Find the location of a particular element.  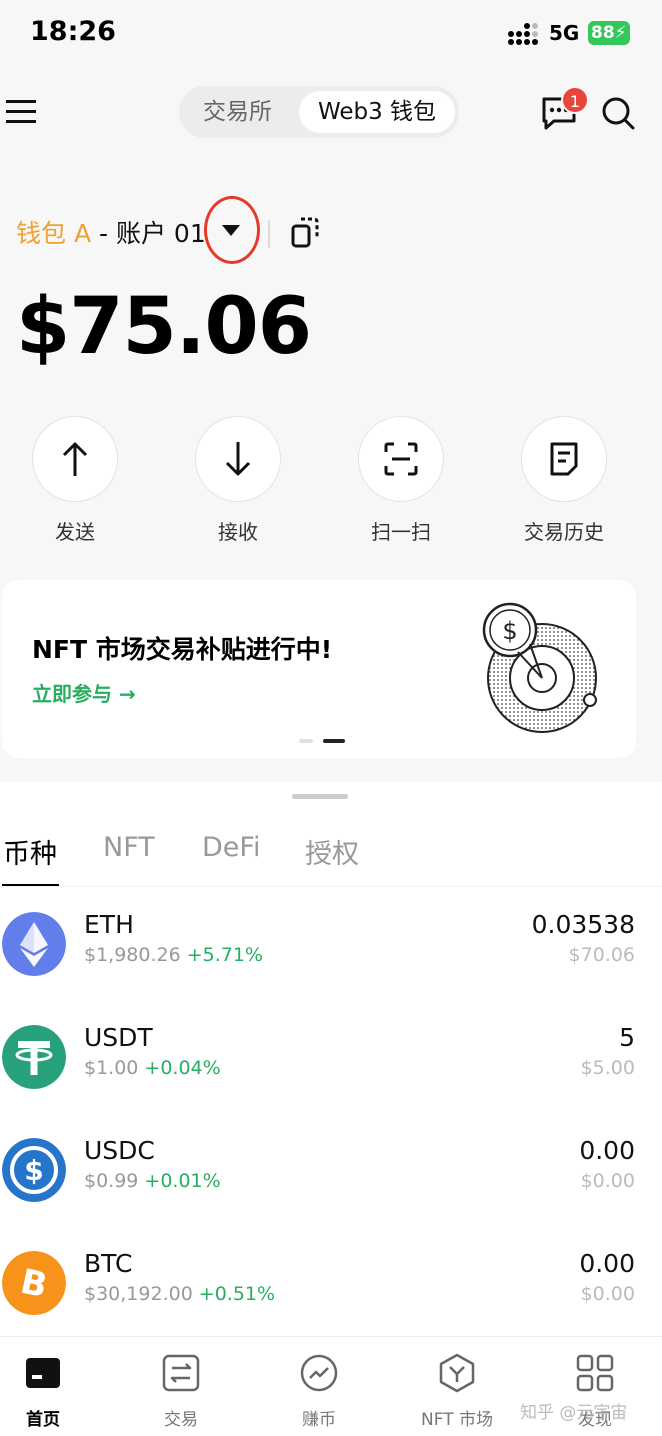

discover-icon is located at coordinates (595, 1373).